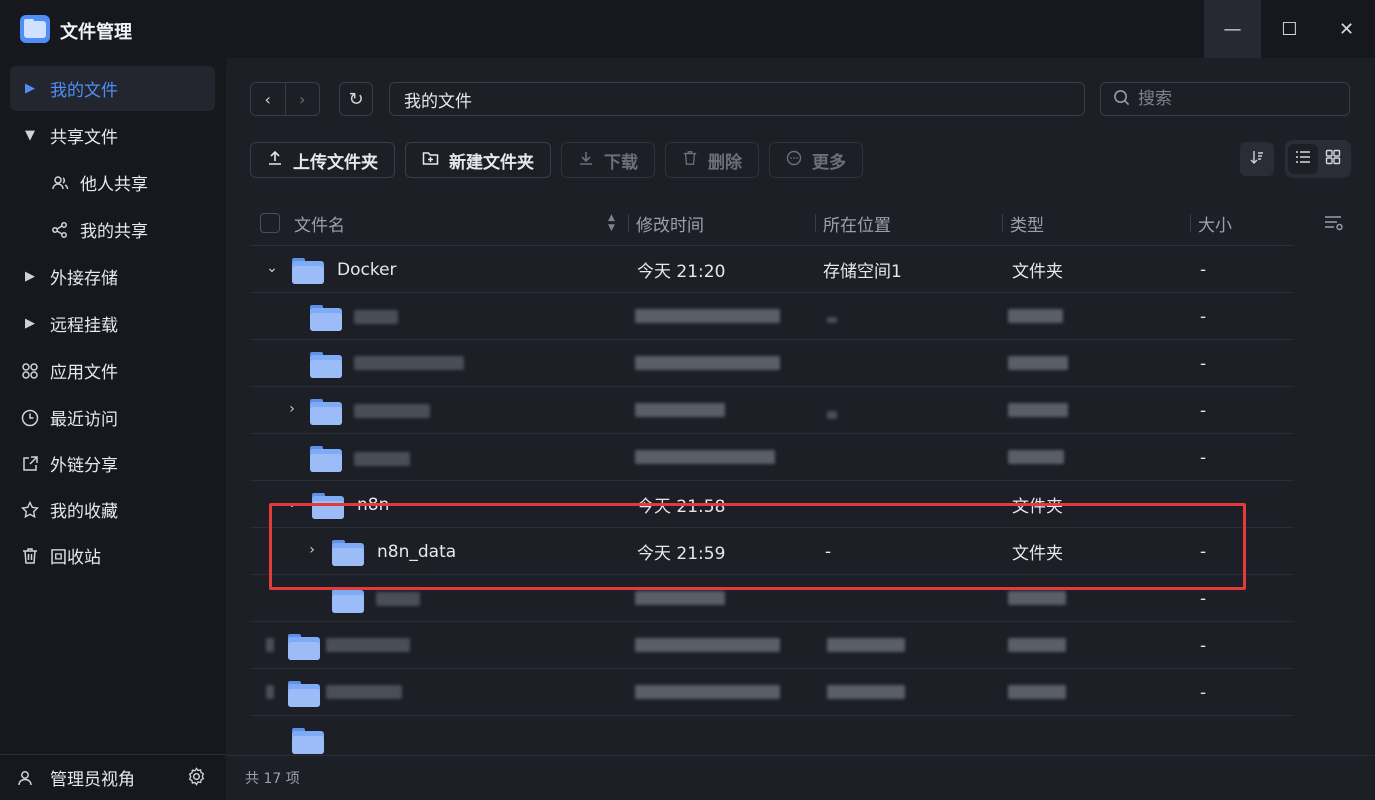 This screenshot has width=1375, height=800. I want to click on forward-button: ›, so click(303, 99).